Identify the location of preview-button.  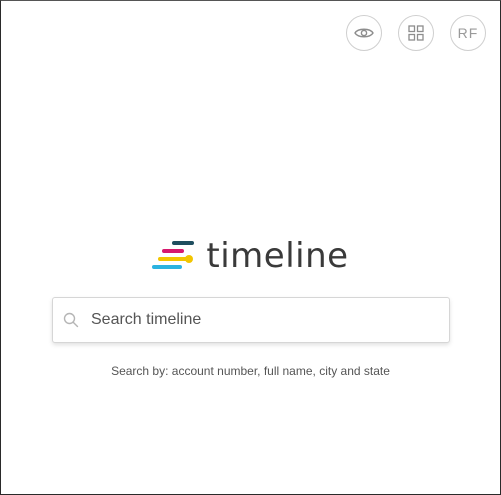
(364, 33).